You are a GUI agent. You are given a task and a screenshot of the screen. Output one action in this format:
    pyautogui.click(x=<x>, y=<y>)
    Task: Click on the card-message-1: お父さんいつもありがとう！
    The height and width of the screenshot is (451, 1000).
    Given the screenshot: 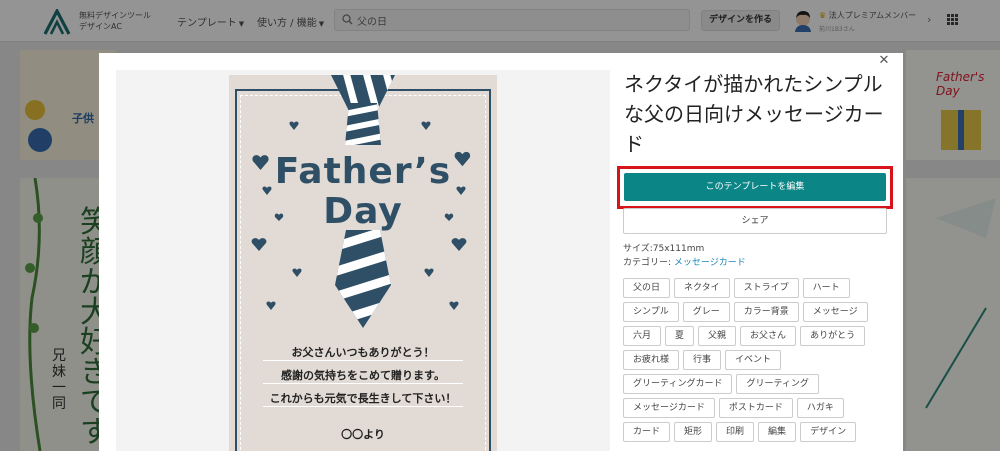 What is the action you would take?
    pyautogui.click(x=363, y=352)
    